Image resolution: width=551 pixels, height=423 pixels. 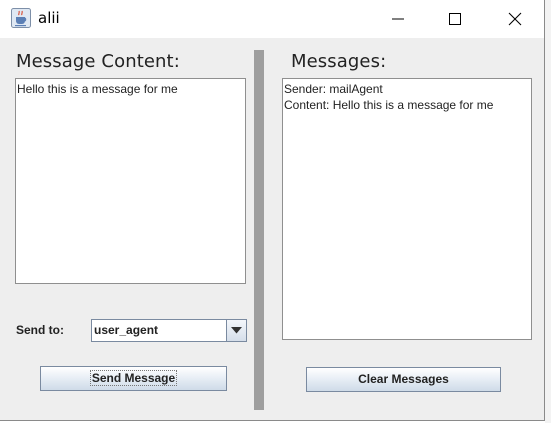 What do you see at coordinates (40, 330) in the screenshot?
I see `send-to-label: Send to:` at bounding box center [40, 330].